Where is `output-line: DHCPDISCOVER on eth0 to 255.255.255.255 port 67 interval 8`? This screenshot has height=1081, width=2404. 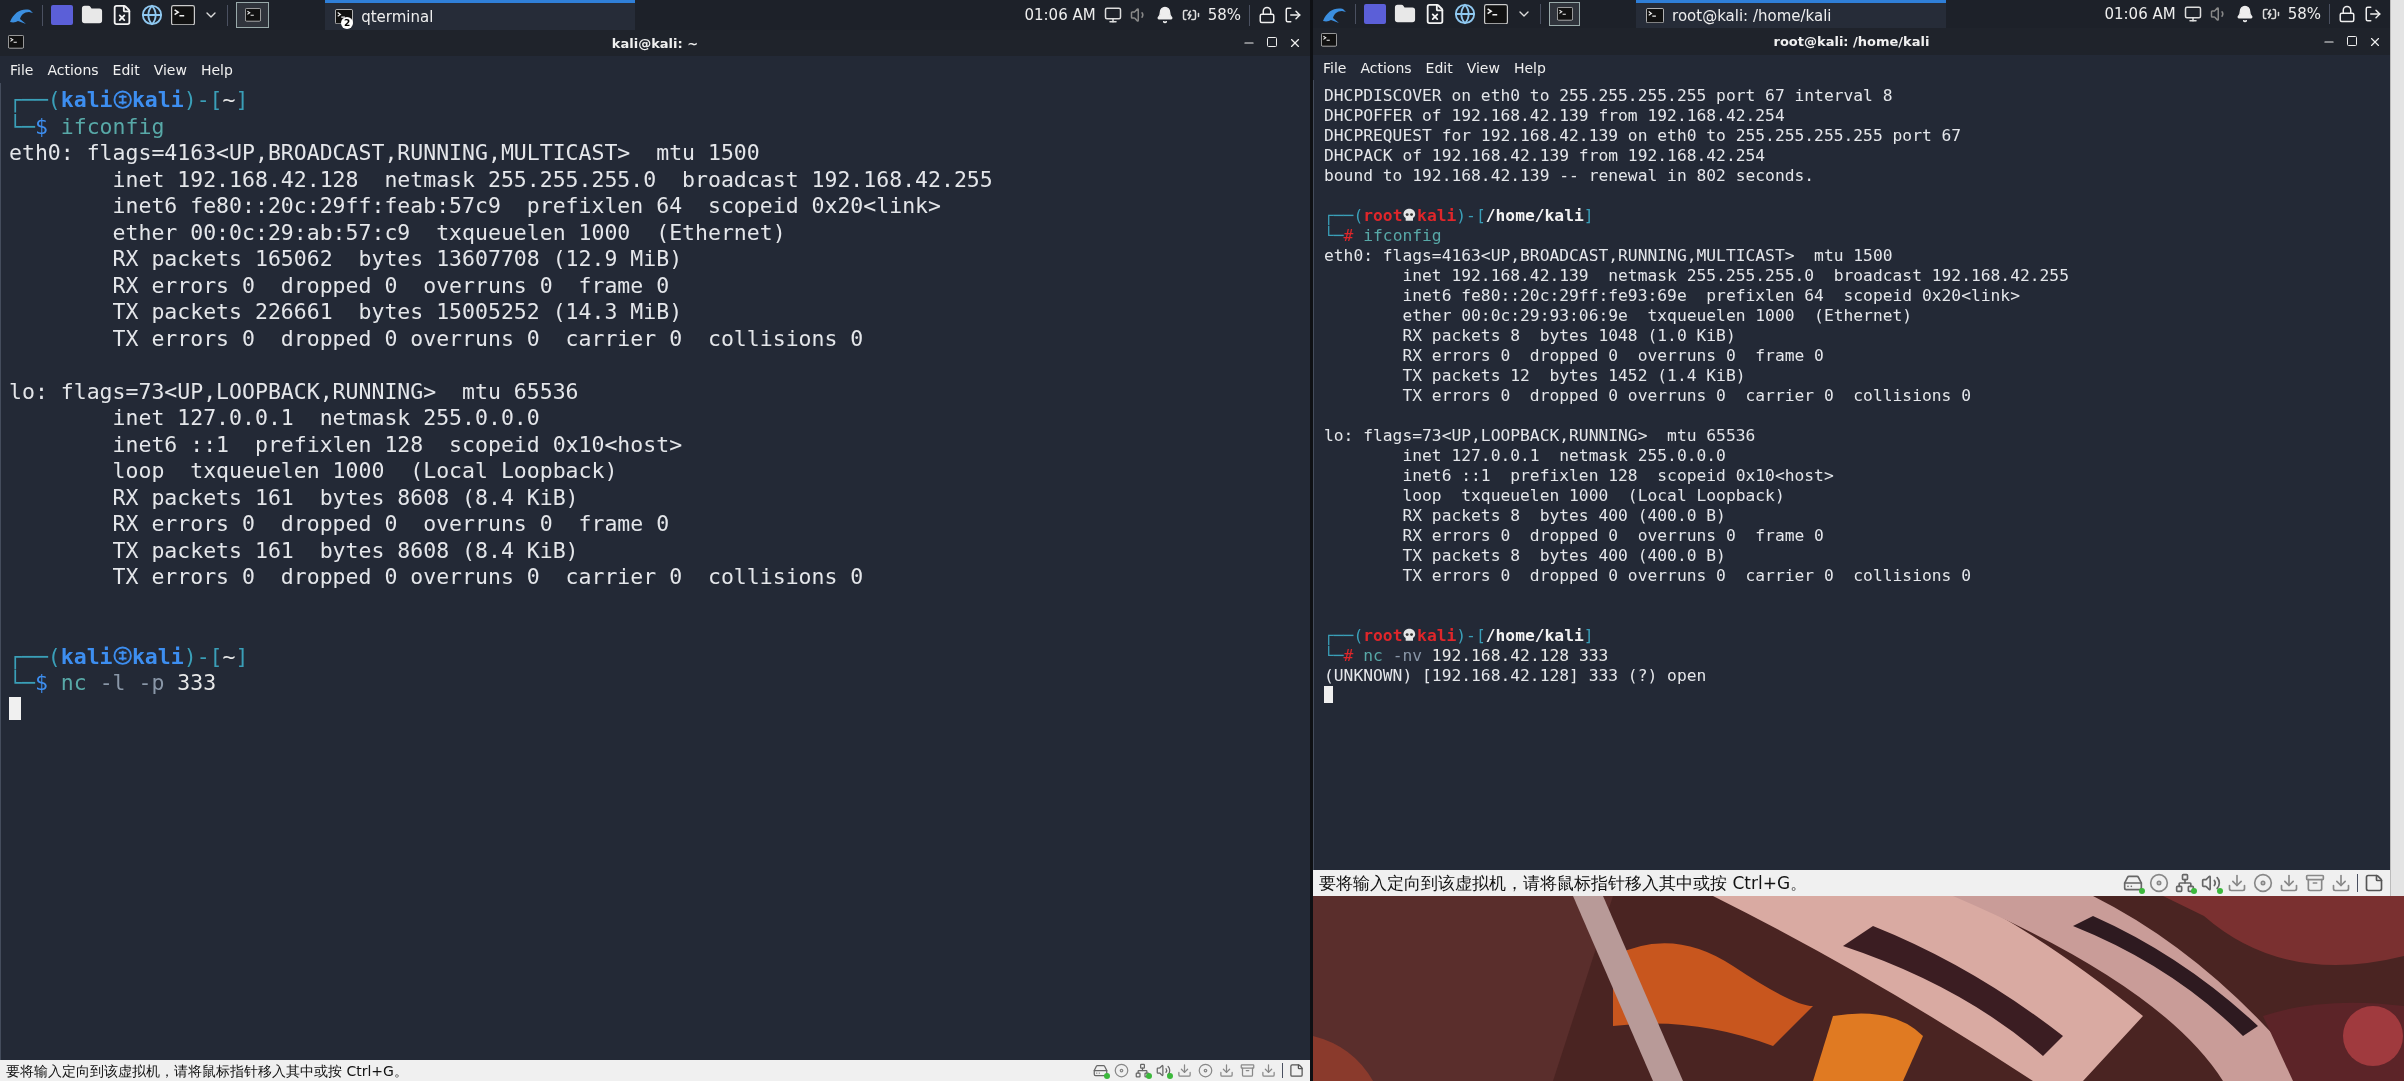
output-line: DHCPDISCOVER on eth0 to 255.255.255.255 port 67 interval 8 is located at coordinates (1609, 96).